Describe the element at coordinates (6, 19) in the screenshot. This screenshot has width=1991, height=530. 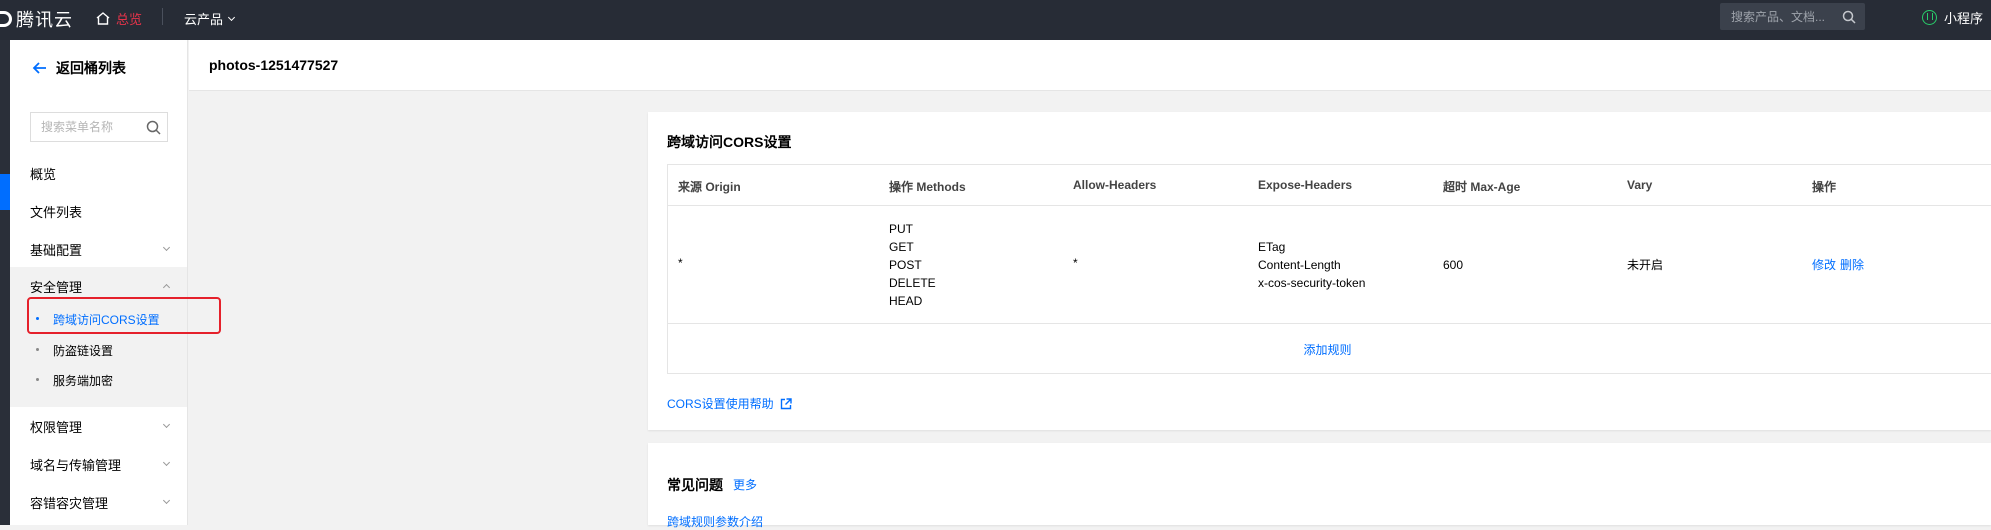
I see `cloud-logo-icon` at that location.